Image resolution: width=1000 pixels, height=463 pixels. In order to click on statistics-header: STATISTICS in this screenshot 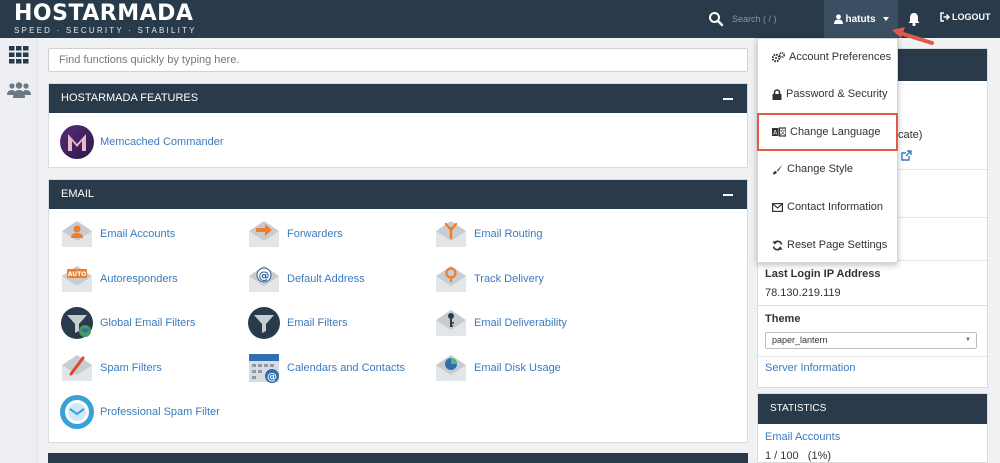, I will do `click(872, 409)`.